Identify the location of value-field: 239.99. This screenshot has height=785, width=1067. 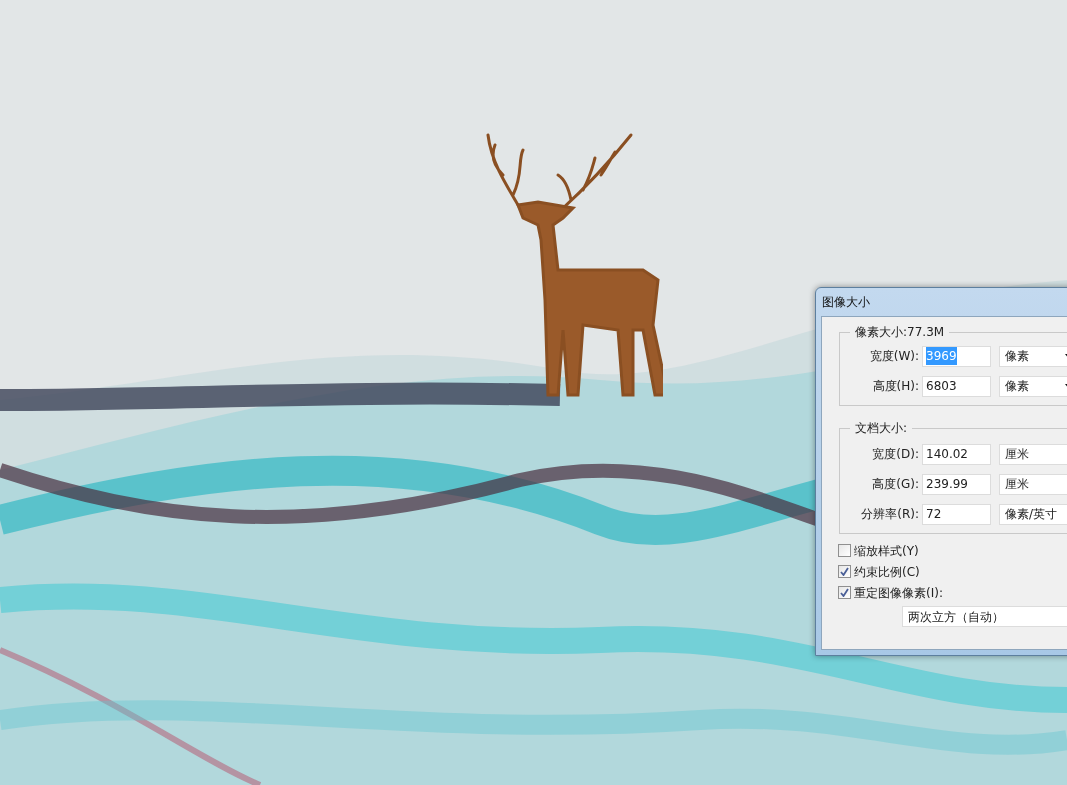
(956, 484).